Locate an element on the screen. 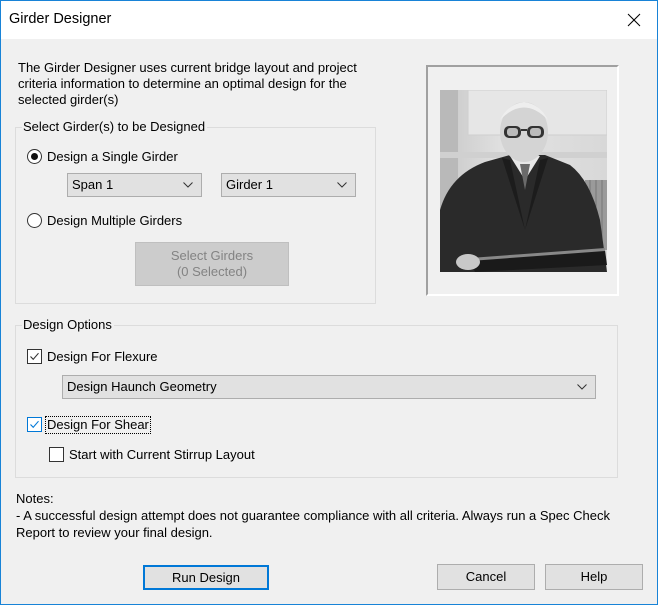  portrait-photo is located at coordinates (523, 181).